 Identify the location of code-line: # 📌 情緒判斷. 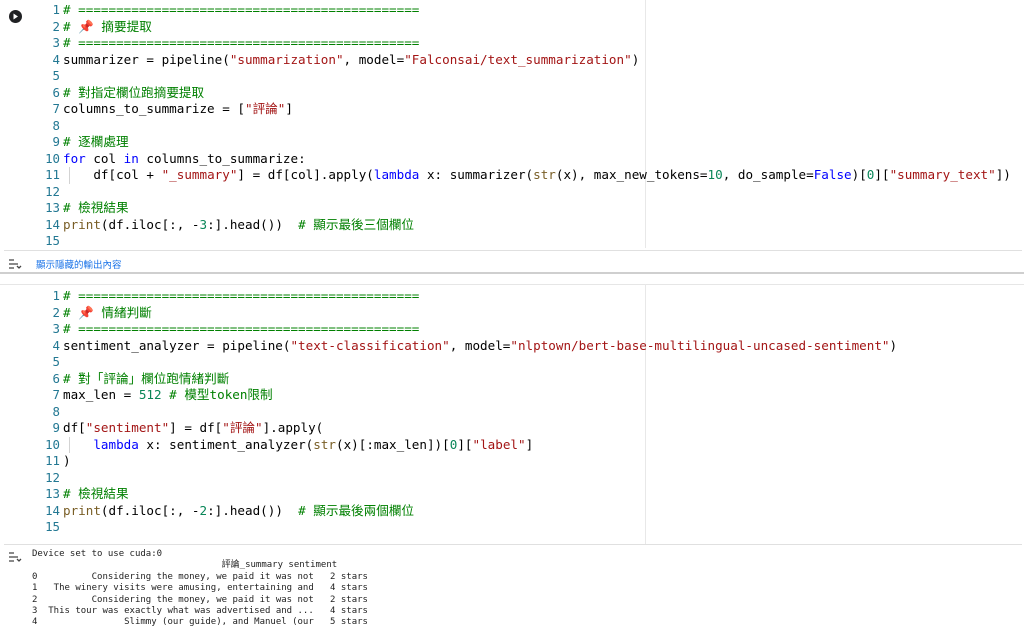
(107, 313).